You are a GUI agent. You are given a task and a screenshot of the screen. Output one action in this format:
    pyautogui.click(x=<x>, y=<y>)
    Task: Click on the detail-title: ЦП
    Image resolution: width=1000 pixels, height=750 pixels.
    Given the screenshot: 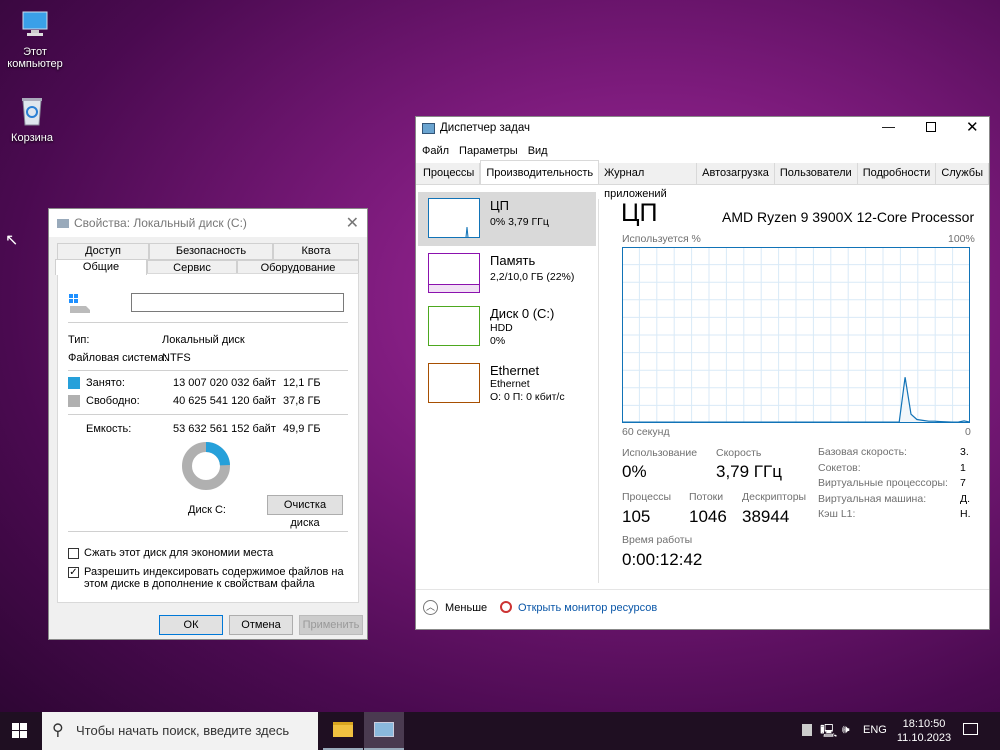 What is the action you would take?
    pyautogui.click(x=639, y=213)
    